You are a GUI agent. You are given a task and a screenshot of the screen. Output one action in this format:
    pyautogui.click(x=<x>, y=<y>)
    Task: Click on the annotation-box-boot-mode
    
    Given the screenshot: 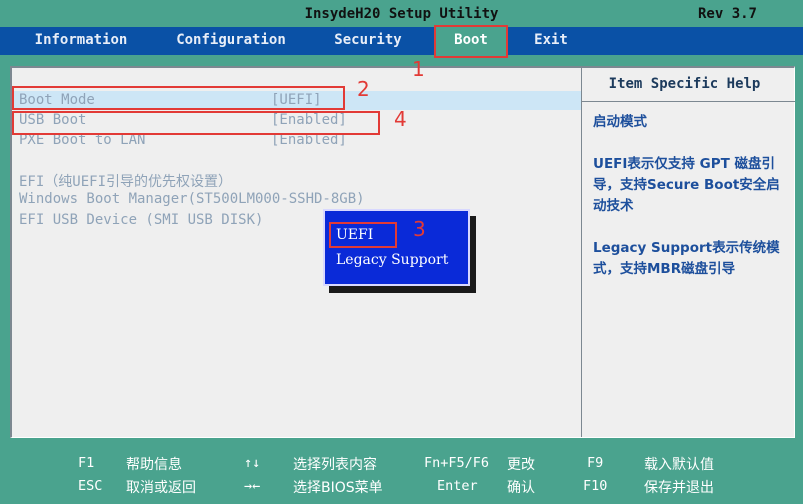 What is the action you would take?
    pyautogui.click(x=178, y=98)
    